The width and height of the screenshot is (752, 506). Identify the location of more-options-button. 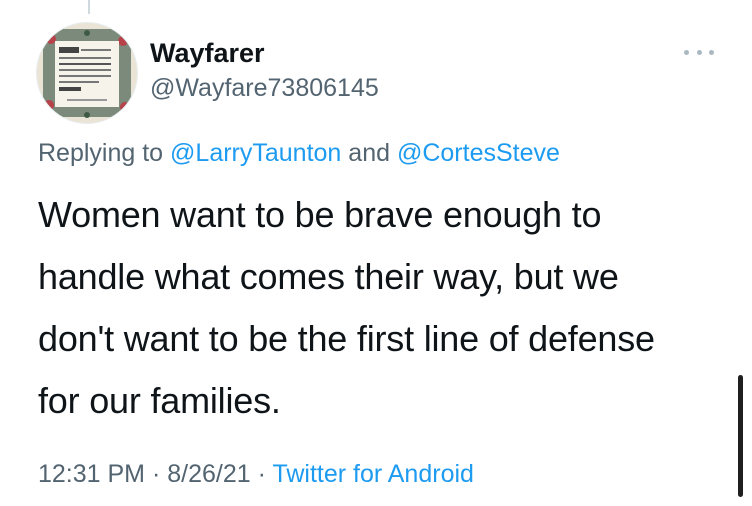
(699, 52).